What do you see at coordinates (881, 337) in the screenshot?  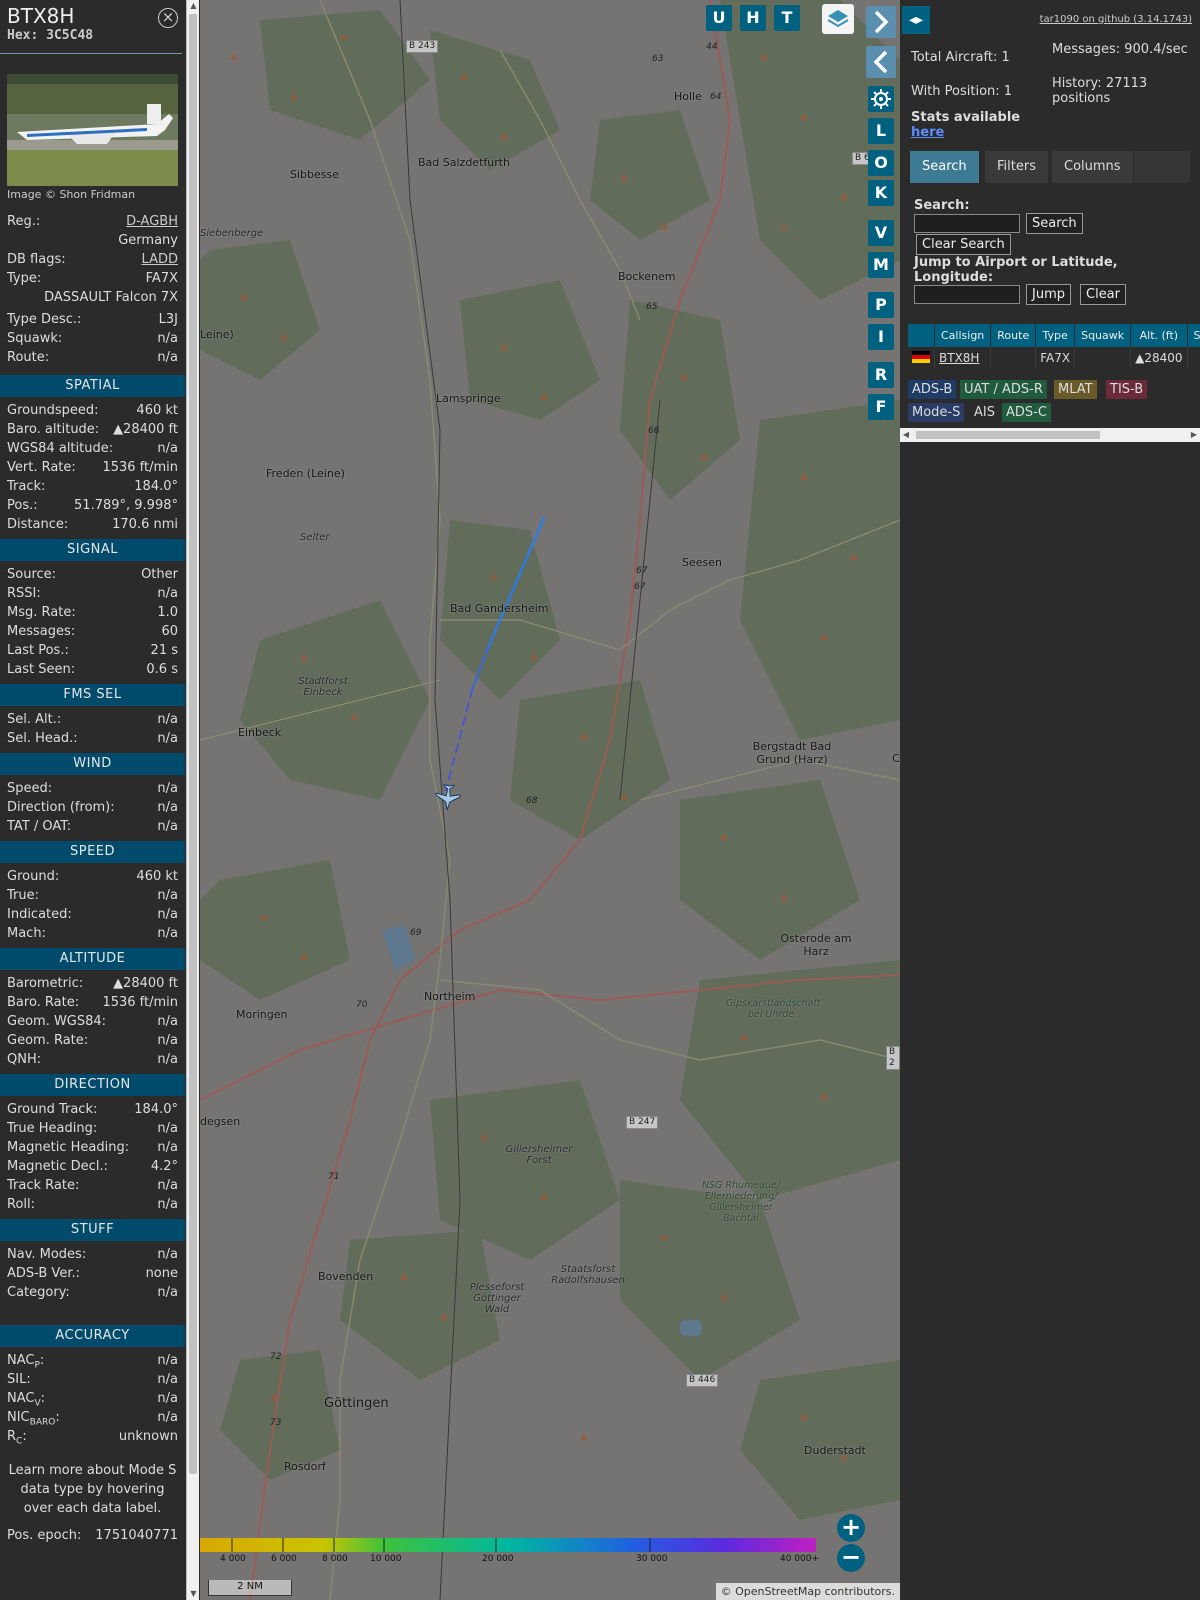 I see `map-button-i: I` at bounding box center [881, 337].